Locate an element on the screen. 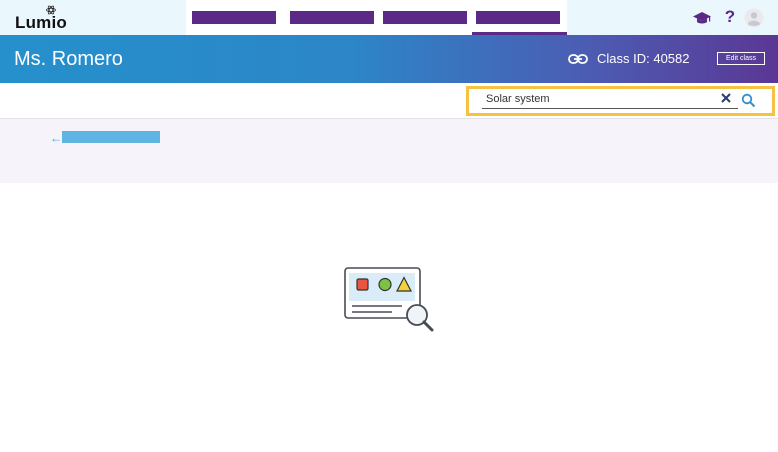 The height and width of the screenshot is (452, 778). search-icon is located at coordinates (748, 100).